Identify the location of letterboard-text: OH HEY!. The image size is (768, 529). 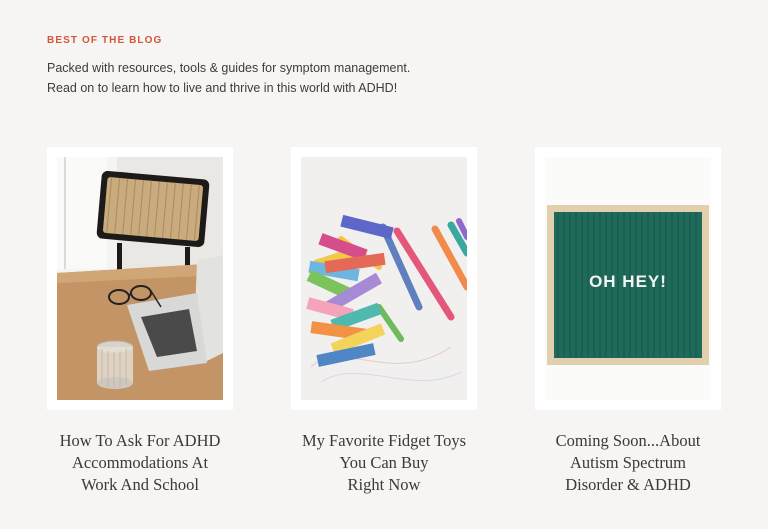
(628, 281).